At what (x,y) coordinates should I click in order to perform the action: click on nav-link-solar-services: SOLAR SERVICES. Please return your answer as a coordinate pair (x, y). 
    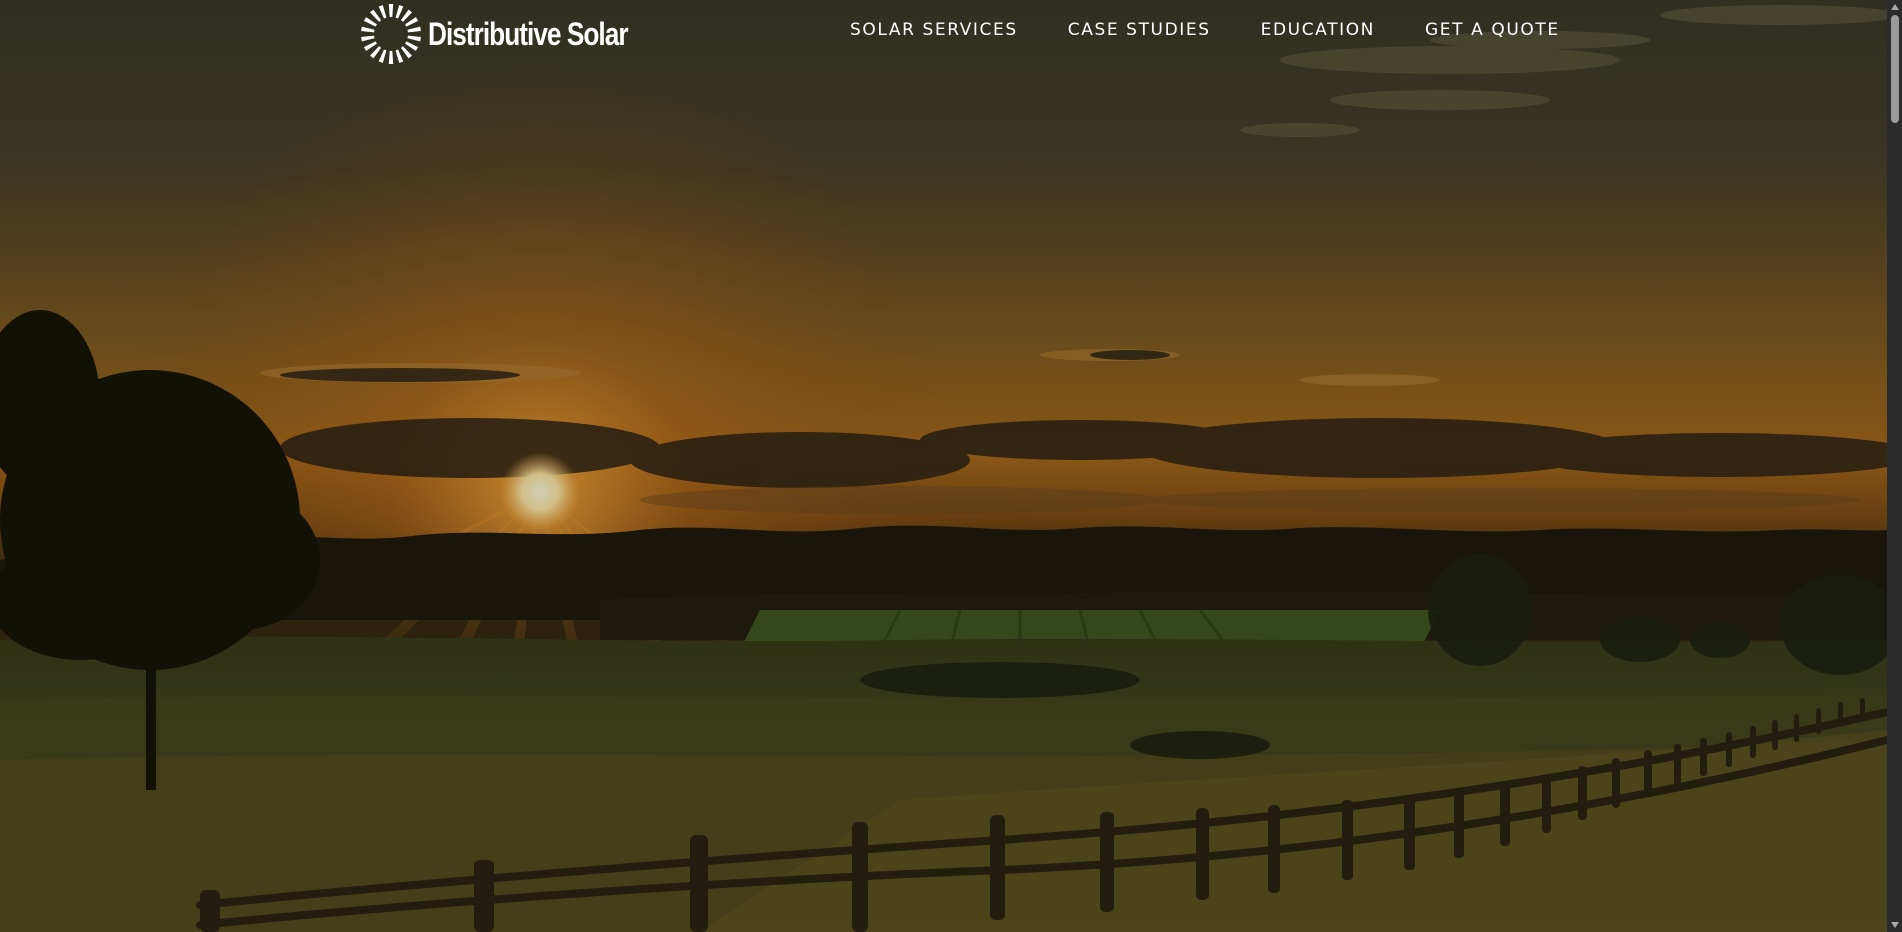
    Looking at the image, I should click on (934, 30).